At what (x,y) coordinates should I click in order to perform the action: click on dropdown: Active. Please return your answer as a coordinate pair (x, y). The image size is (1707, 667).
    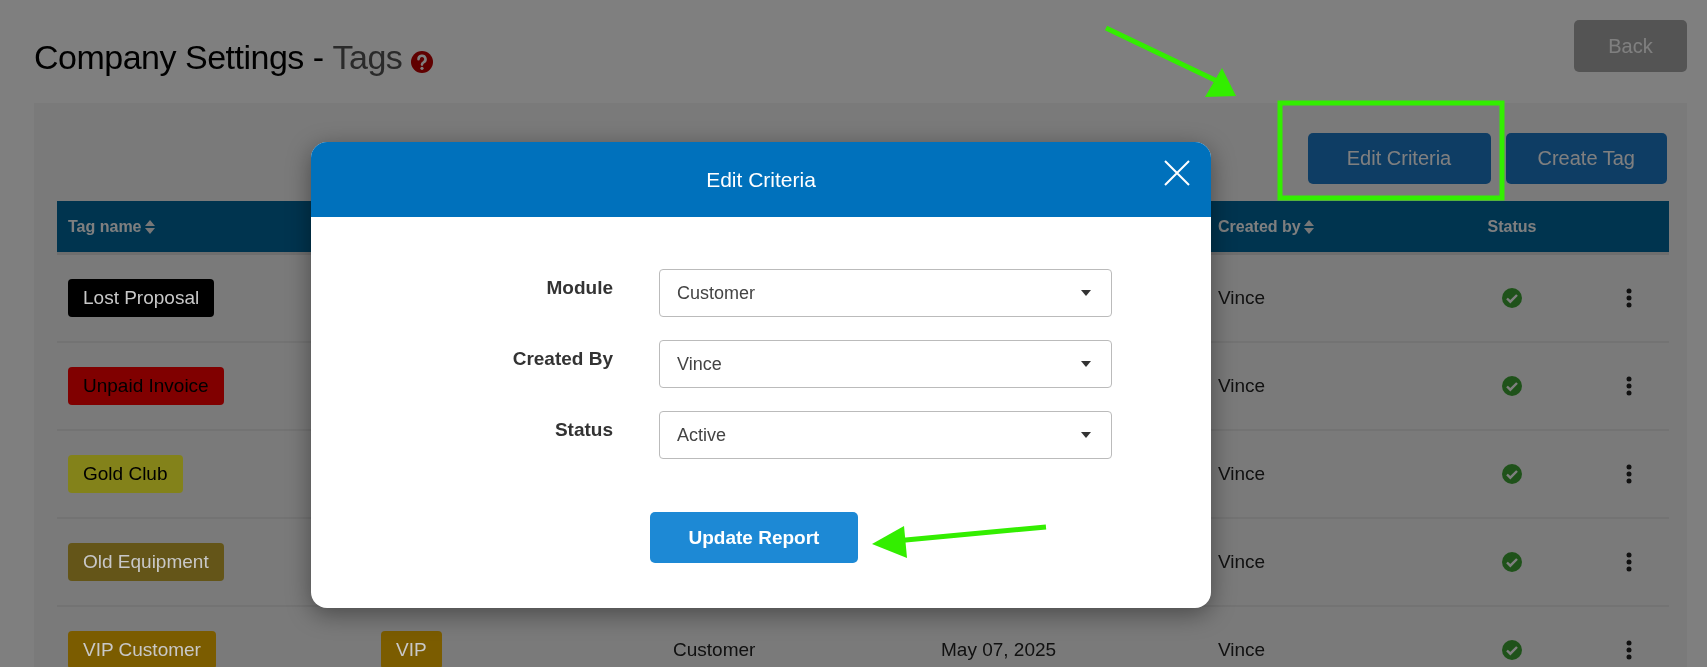
    Looking at the image, I should click on (885, 435).